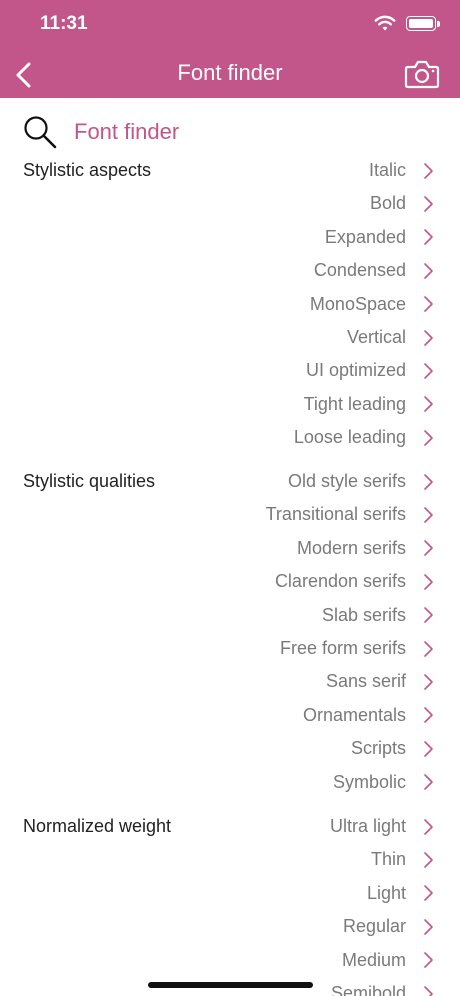 The height and width of the screenshot is (996, 460). Describe the element at coordinates (378, 748) in the screenshot. I see `filter-option-label: Scripts` at that location.